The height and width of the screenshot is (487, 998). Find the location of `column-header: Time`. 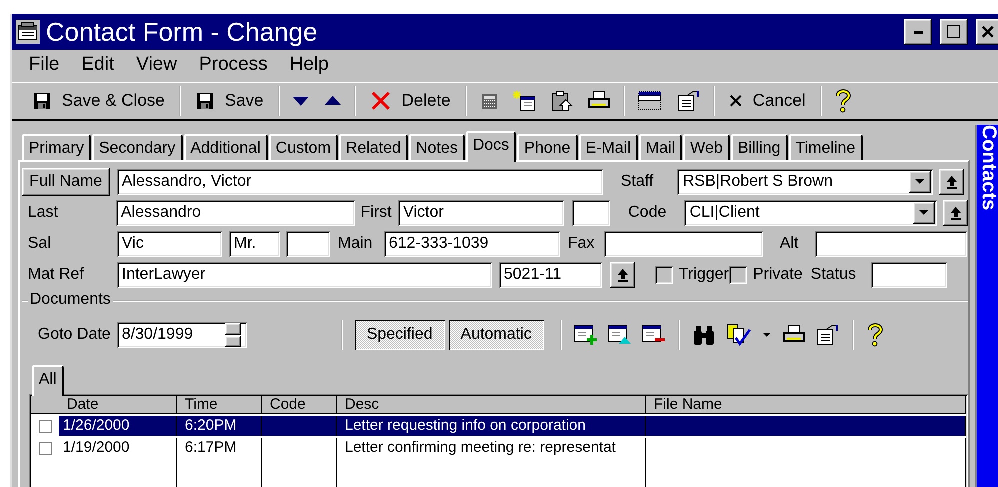

column-header: Time is located at coordinates (219, 405).